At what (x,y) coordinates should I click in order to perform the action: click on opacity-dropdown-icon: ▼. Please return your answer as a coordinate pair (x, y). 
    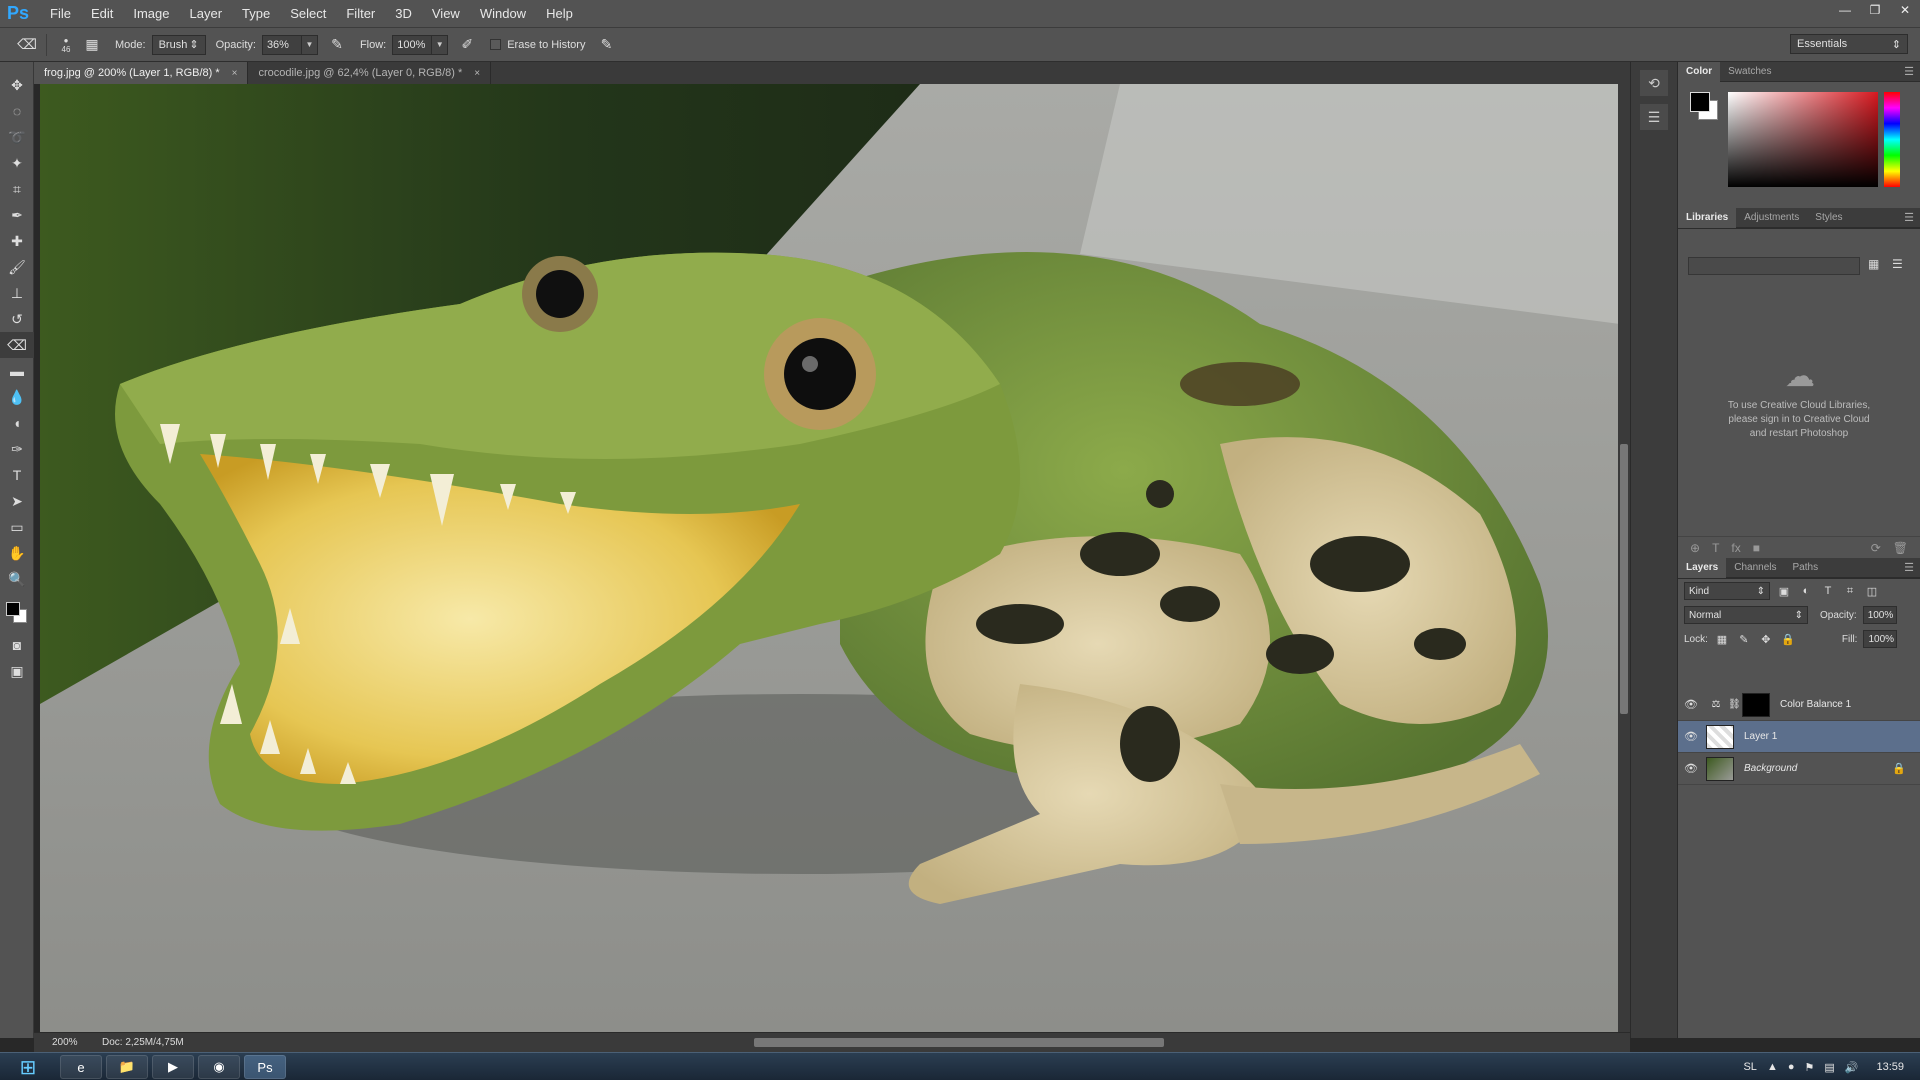
    Looking at the image, I should click on (309, 44).